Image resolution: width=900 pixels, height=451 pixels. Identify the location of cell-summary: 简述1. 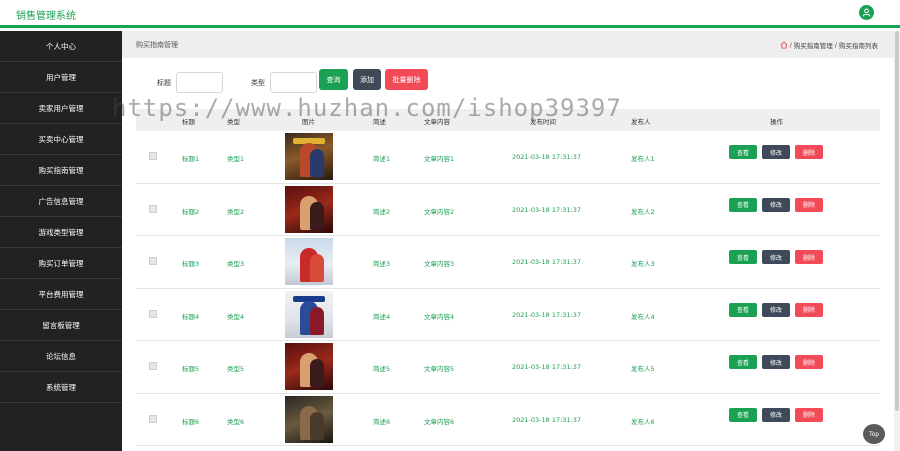
(382, 159).